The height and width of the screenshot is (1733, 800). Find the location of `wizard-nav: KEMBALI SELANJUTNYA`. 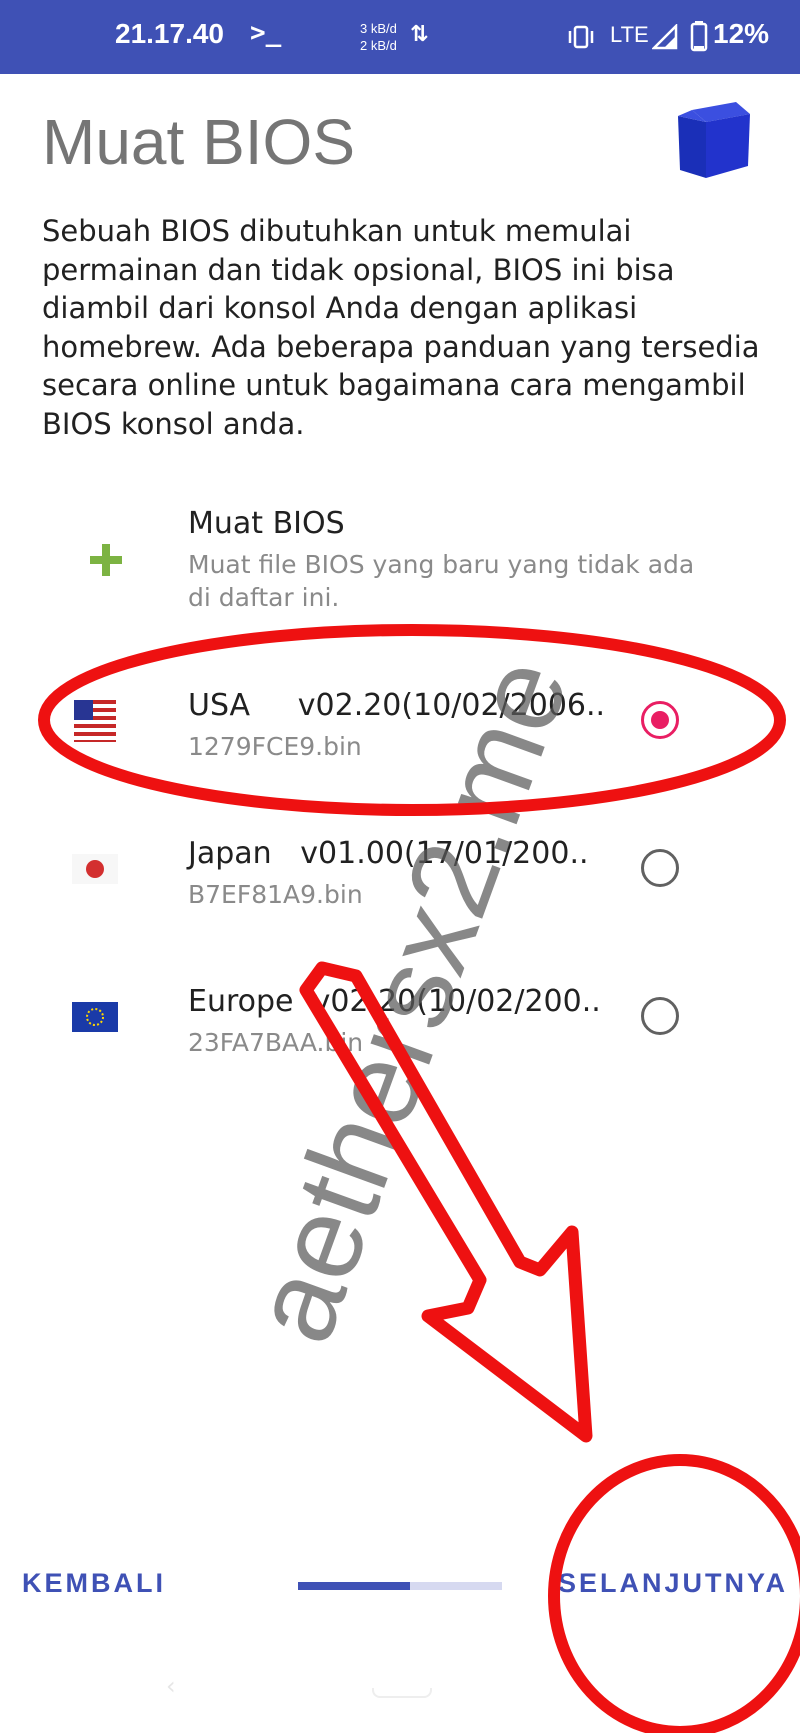

wizard-nav: KEMBALI SELANJUTNYA is located at coordinates (400, 1590).